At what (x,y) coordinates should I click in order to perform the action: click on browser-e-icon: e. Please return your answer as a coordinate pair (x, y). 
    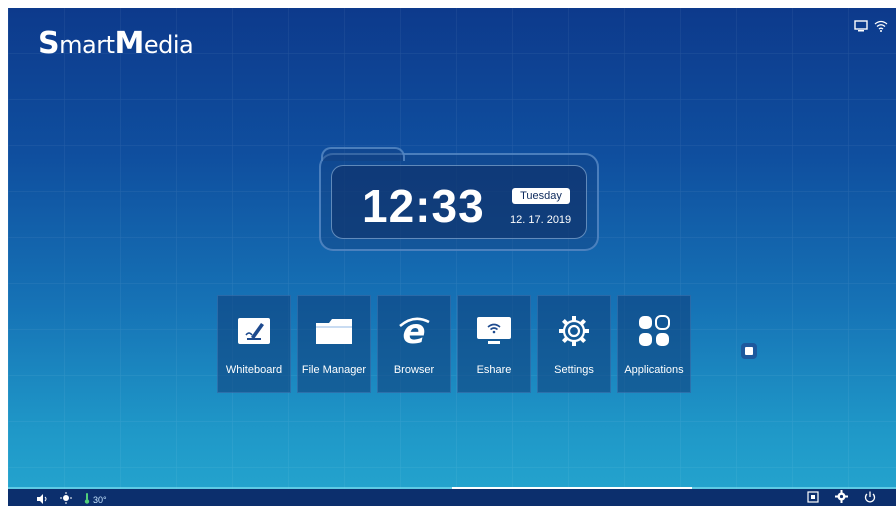
    Looking at the image, I should click on (414, 331).